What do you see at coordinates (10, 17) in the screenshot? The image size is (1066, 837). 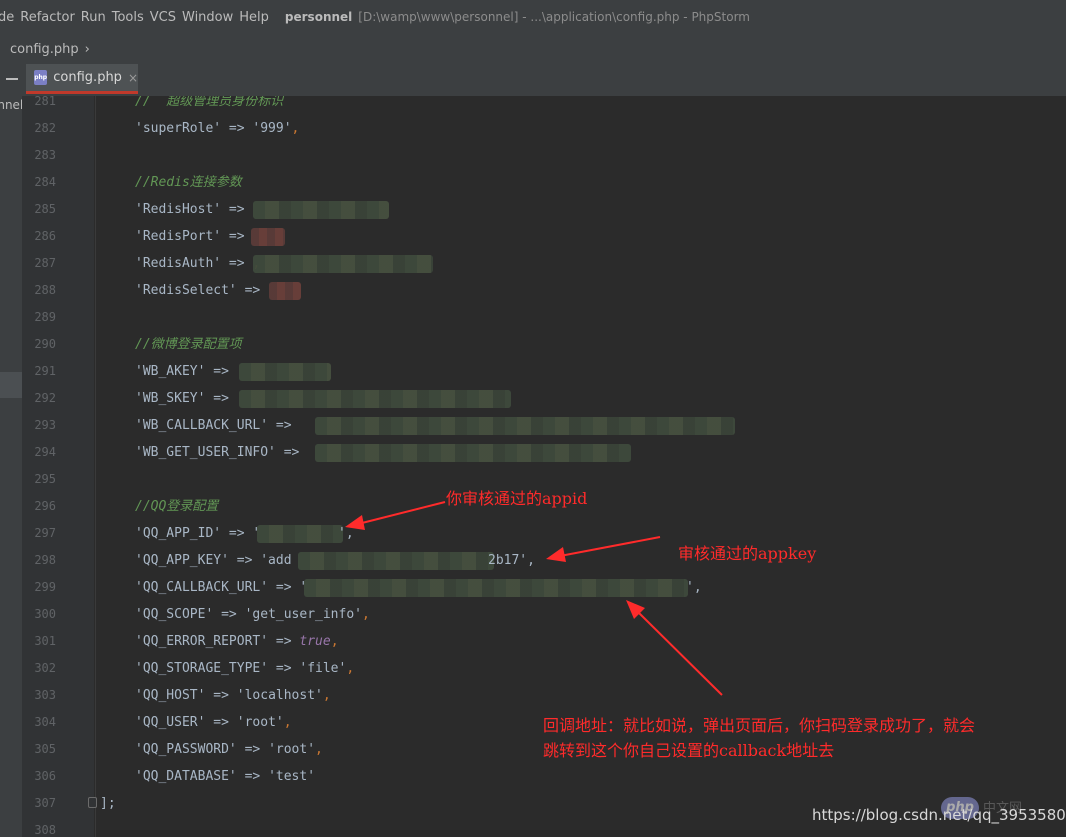 I see `menu-code: de` at bounding box center [10, 17].